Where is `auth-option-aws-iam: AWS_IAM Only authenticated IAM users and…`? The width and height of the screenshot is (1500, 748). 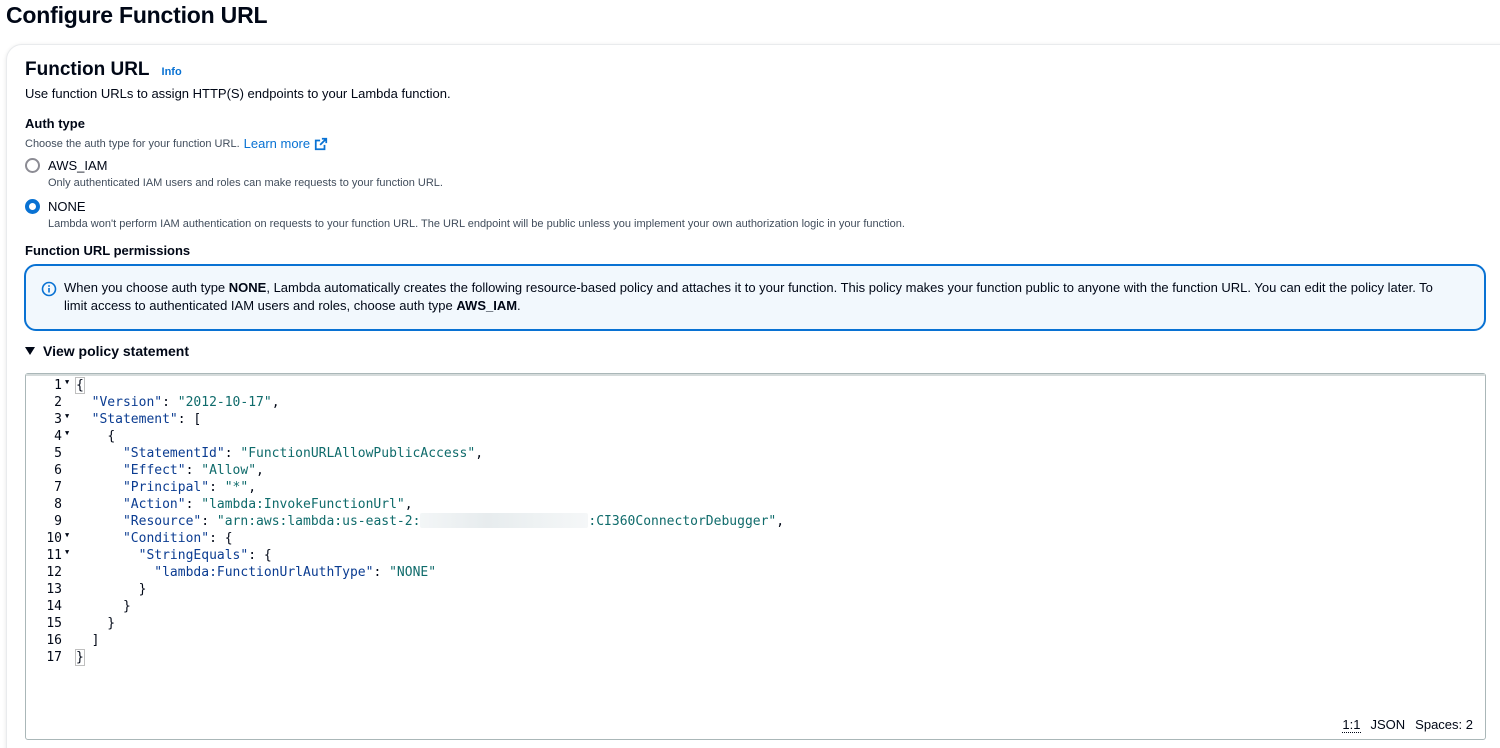 auth-option-aws-iam: AWS_IAM Only authenticated IAM users and… is located at coordinates (234, 174).